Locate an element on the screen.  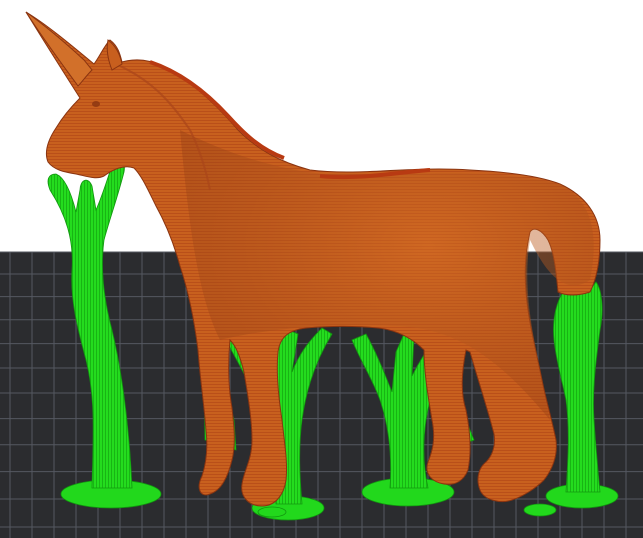
support-small-base is located at coordinates (272, 512).